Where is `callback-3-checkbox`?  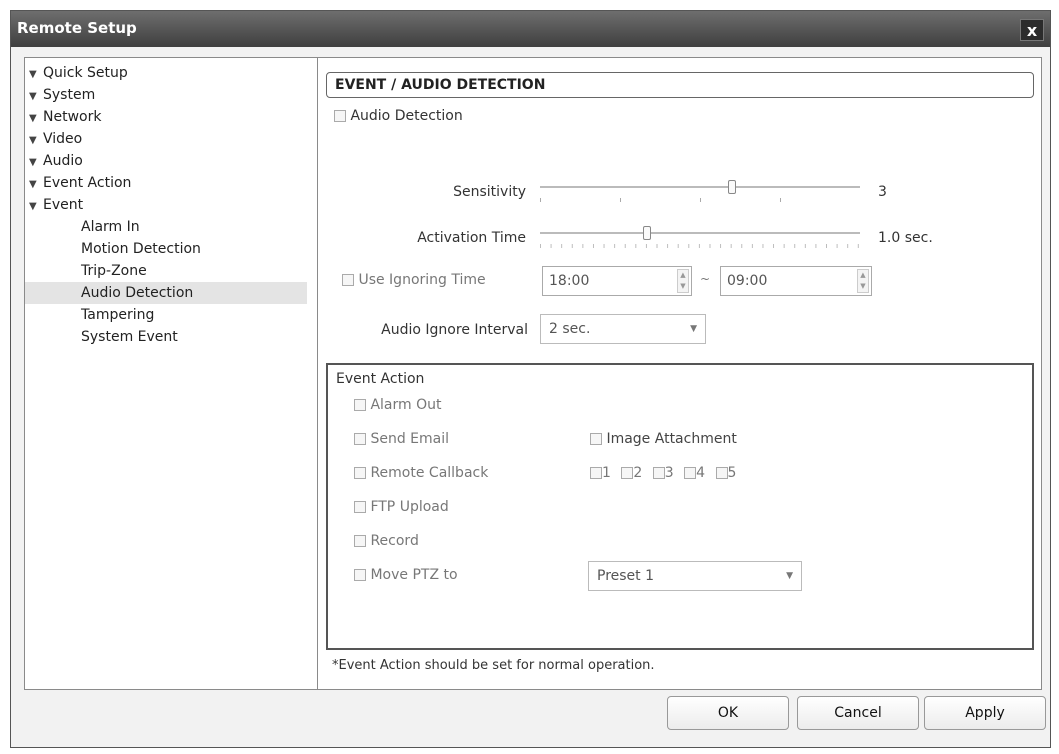 callback-3-checkbox is located at coordinates (658, 473).